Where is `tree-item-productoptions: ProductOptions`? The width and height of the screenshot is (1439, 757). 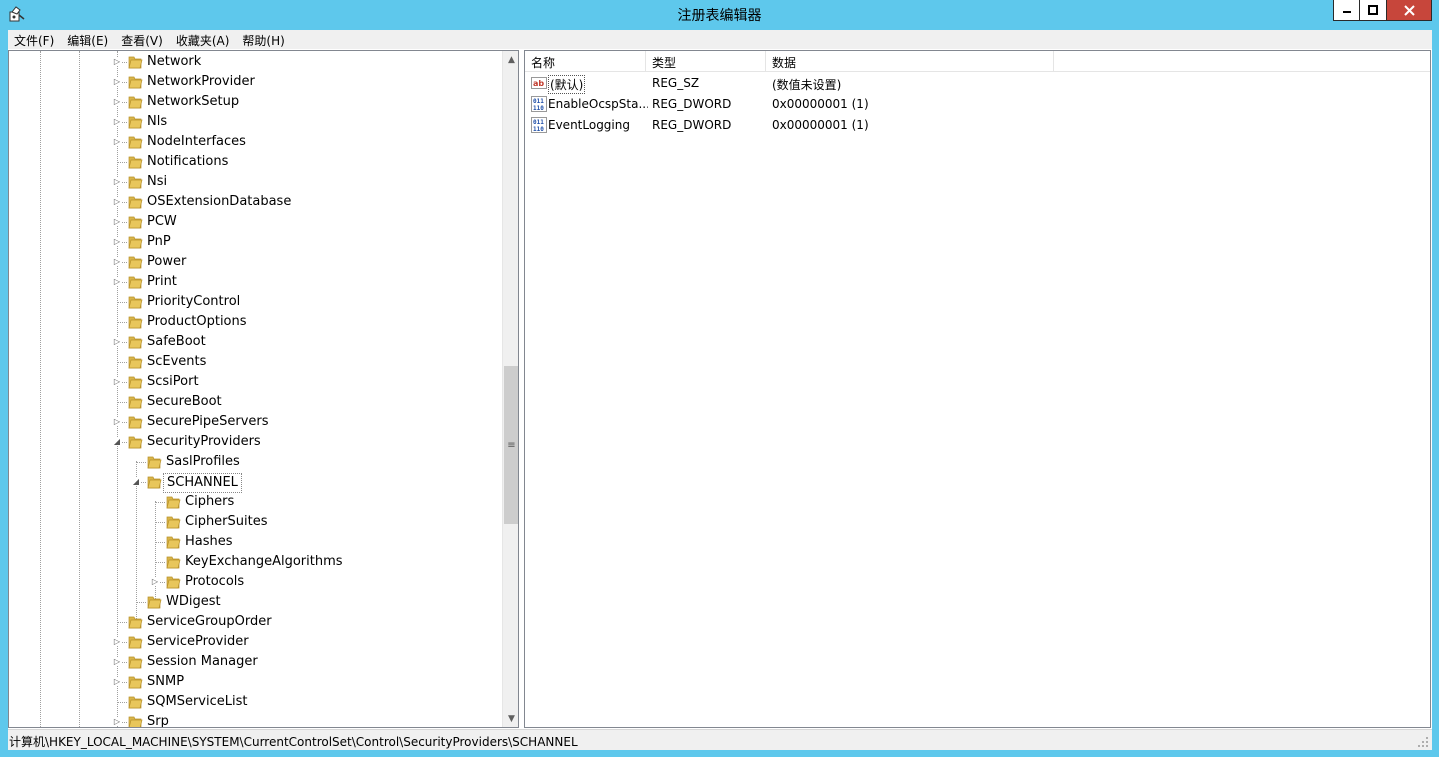 tree-item-productoptions: ProductOptions is located at coordinates (255, 322).